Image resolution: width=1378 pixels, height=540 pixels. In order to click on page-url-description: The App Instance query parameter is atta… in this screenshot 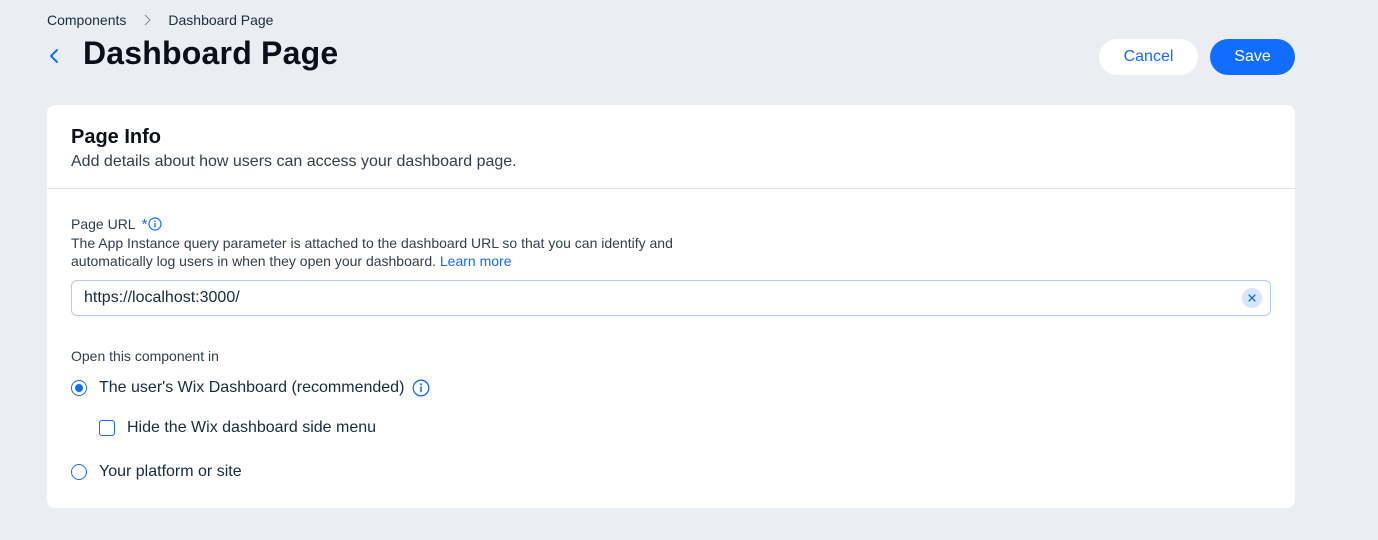, I will do `click(381, 252)`.